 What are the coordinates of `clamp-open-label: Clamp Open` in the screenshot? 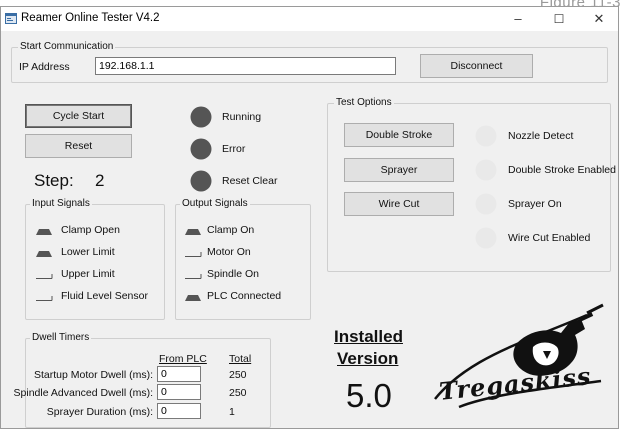 It's located at (90, 230).